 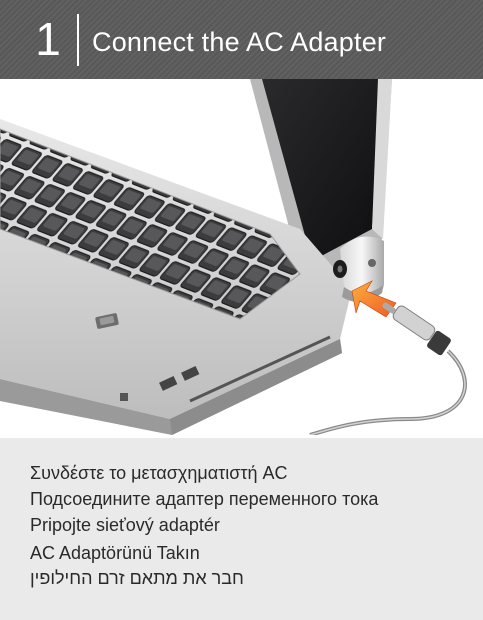 I want to click on caption-line-turkish: AC Adaptörünü Takın, so click(x=115, y=553).